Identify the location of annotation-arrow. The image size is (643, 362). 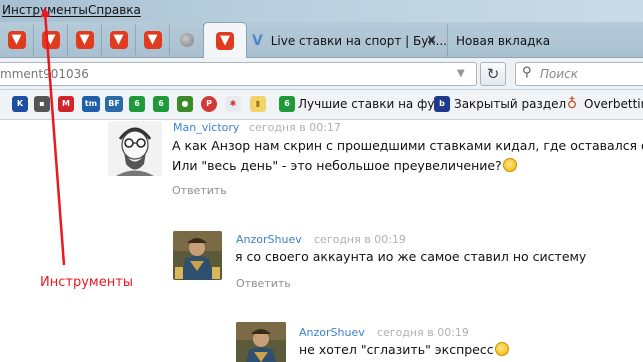
(53, 136).